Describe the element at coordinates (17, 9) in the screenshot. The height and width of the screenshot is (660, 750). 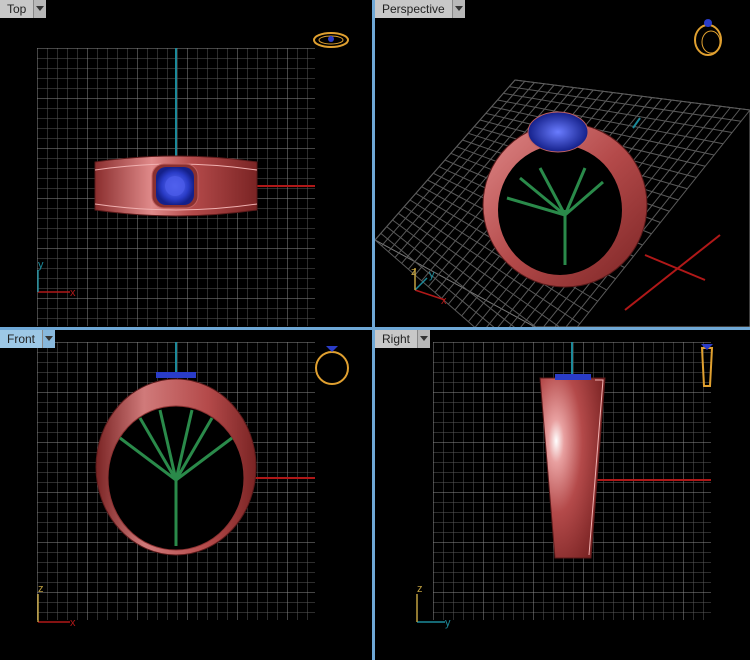
I see `viewport-label-top: Top` at that location.